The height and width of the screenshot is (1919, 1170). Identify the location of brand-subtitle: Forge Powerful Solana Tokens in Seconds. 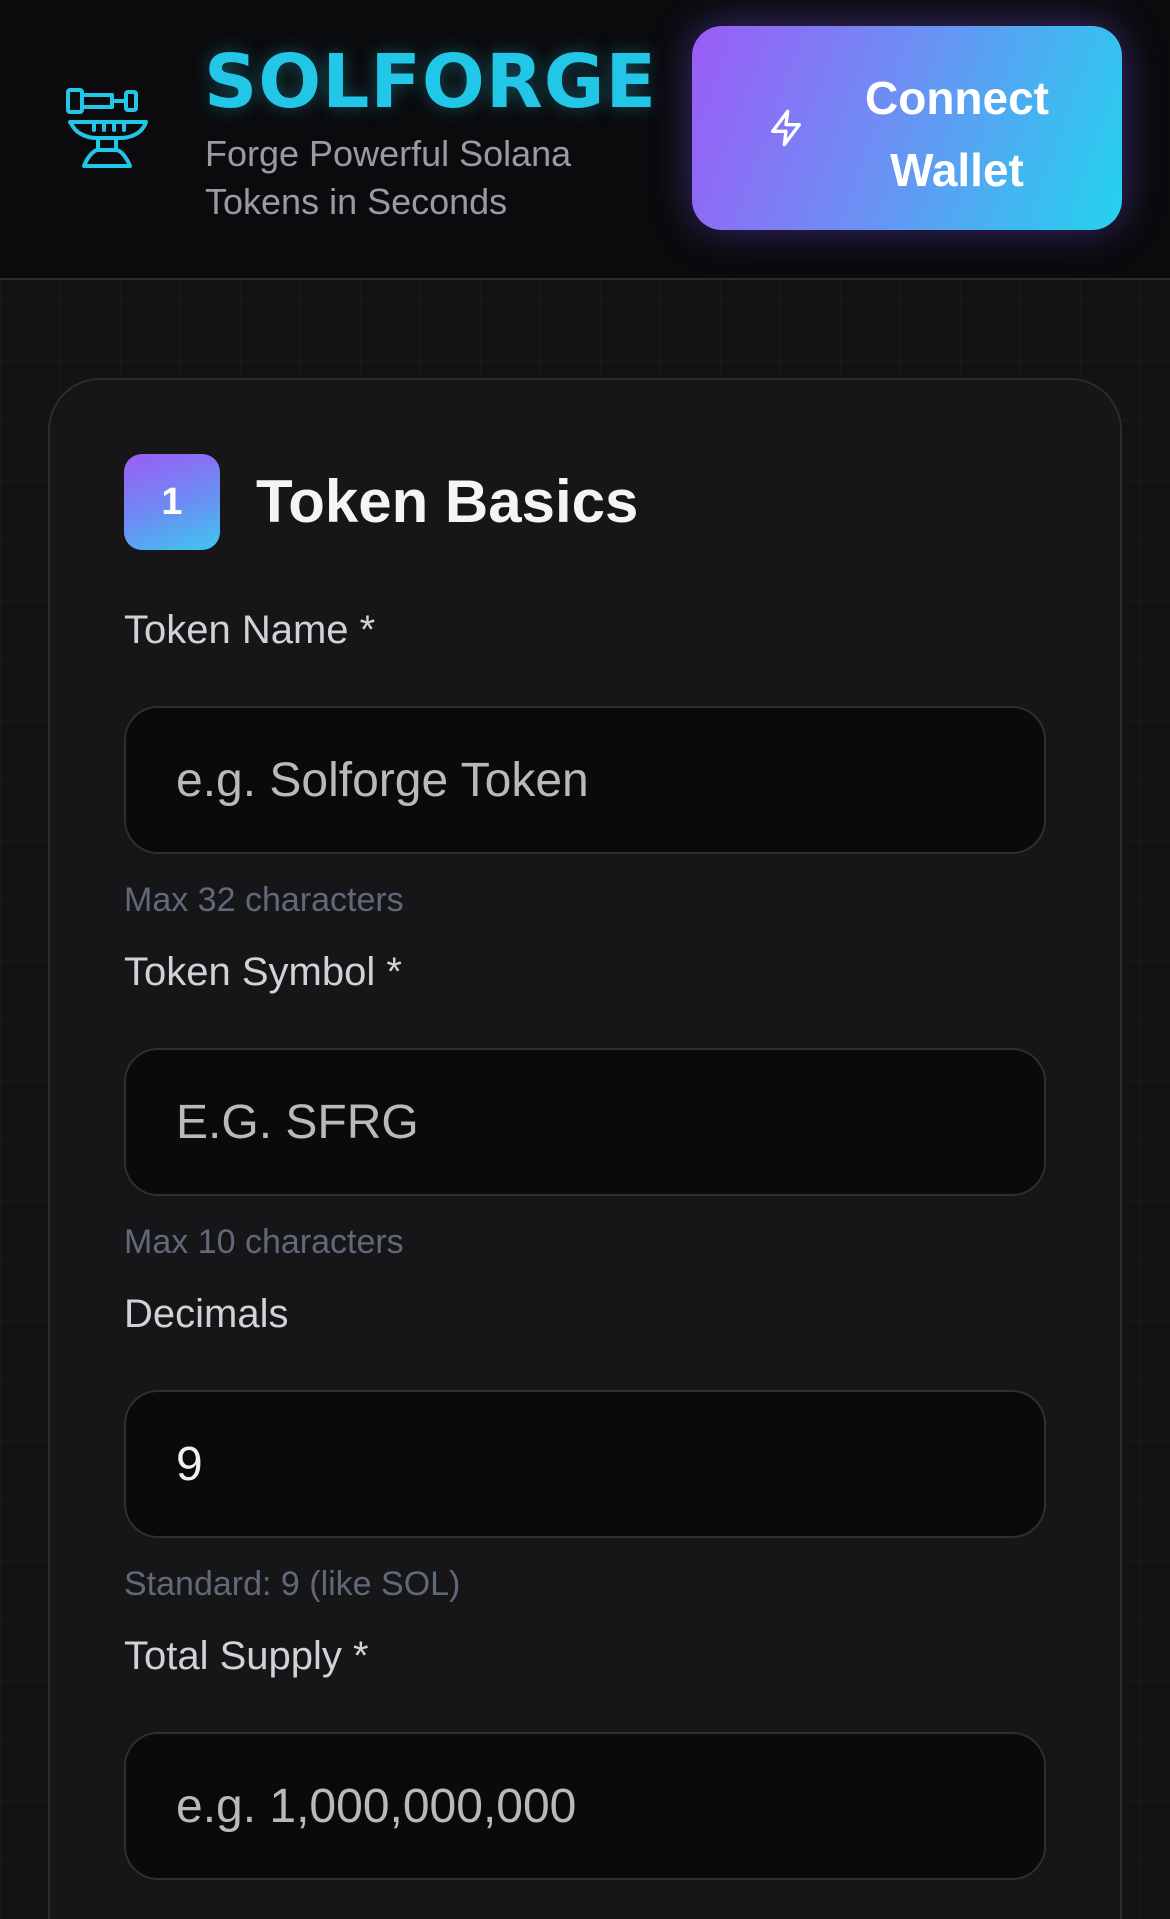
(388, 177).